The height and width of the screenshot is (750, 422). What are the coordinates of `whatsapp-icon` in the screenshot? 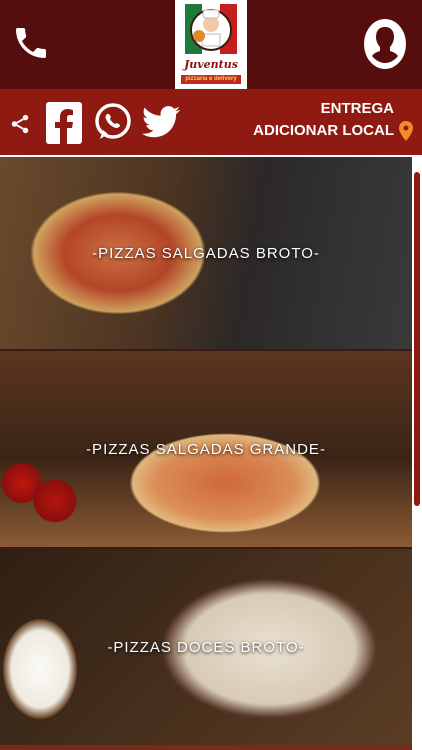 It's located at (113, 122).